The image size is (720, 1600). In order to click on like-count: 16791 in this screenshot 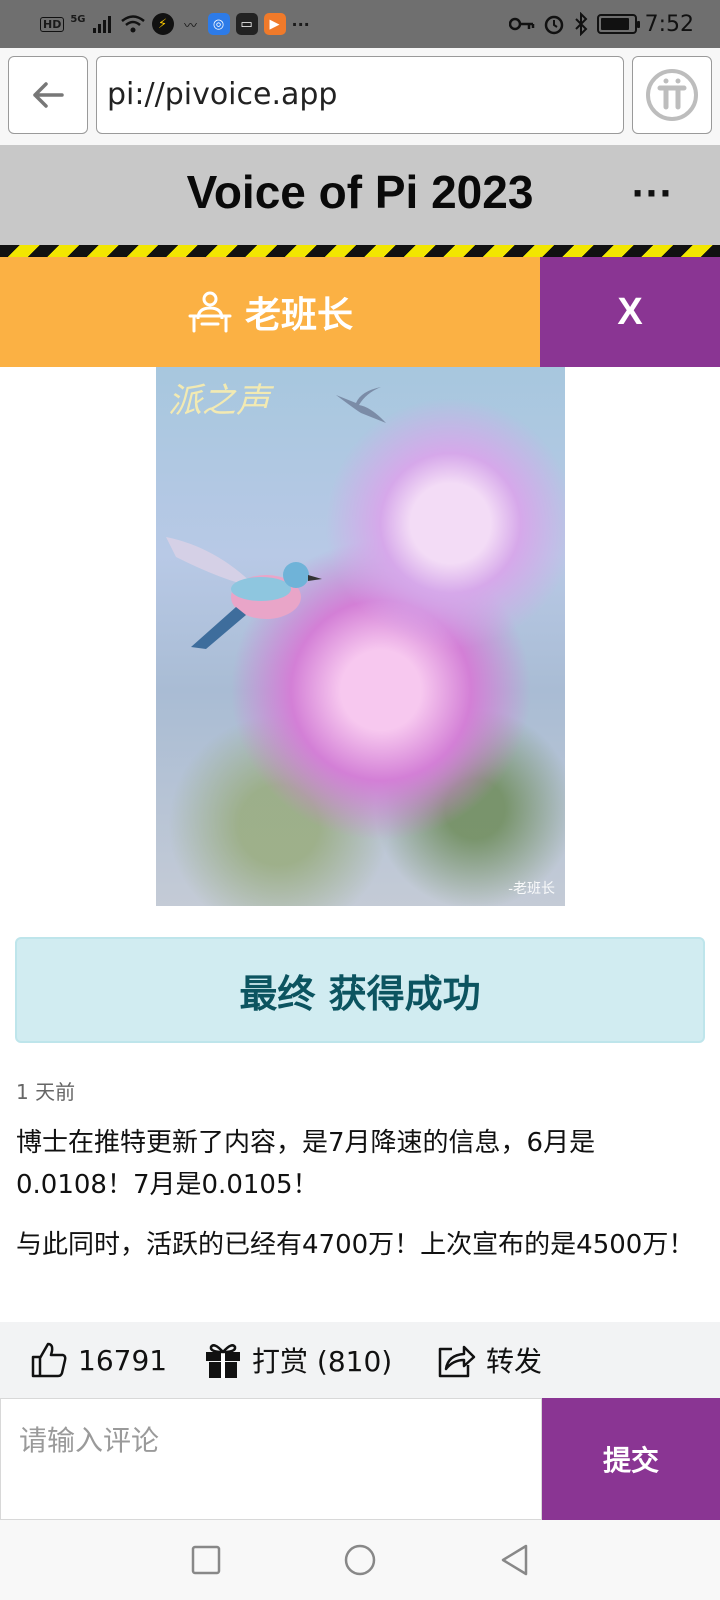, I will do `click(123, 1360)`.